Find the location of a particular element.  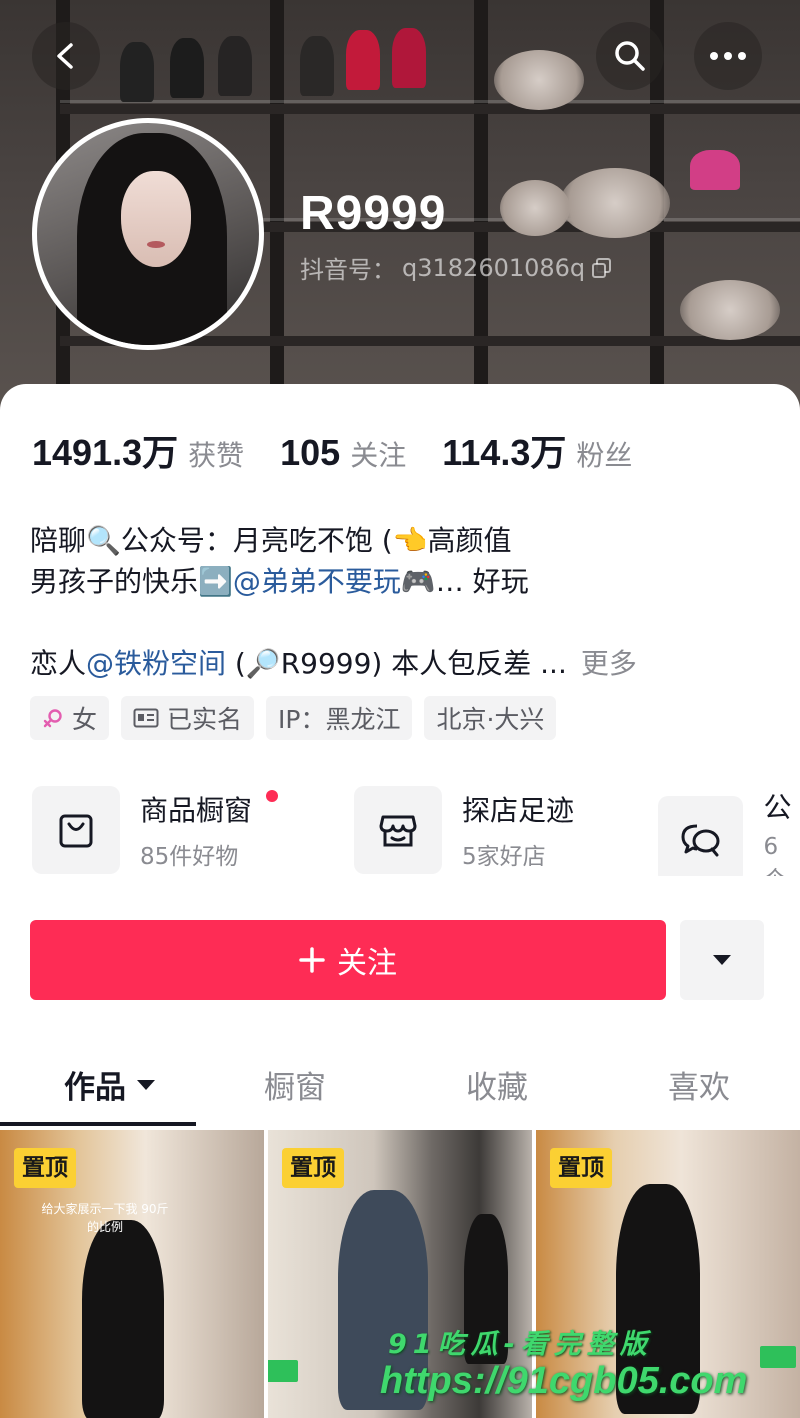

chat-bubbles-icon-box is located at coordinates (701, 836).